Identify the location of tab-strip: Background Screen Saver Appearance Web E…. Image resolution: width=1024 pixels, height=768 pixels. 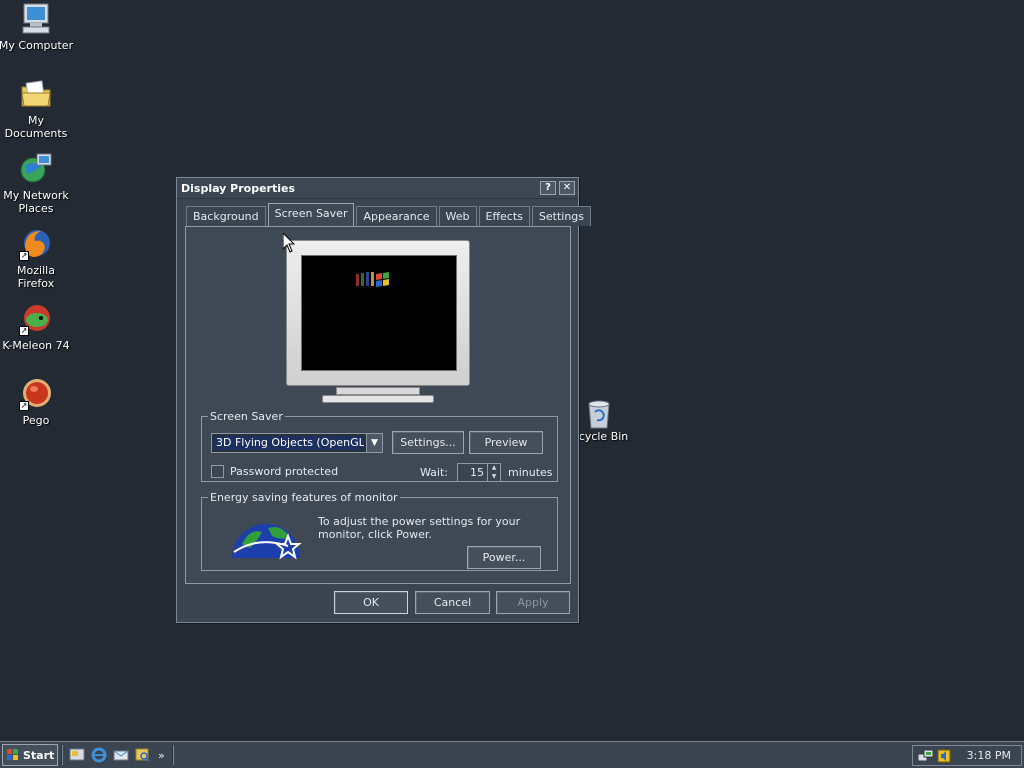
(389, 214).